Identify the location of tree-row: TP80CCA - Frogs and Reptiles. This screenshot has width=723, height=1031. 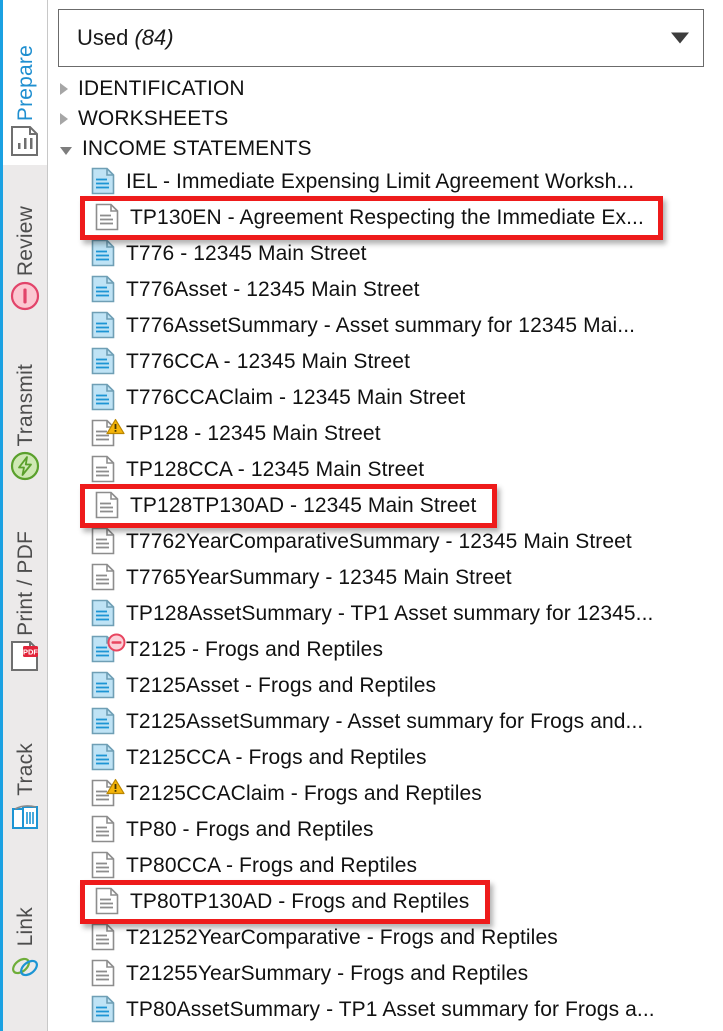
(385, 866).